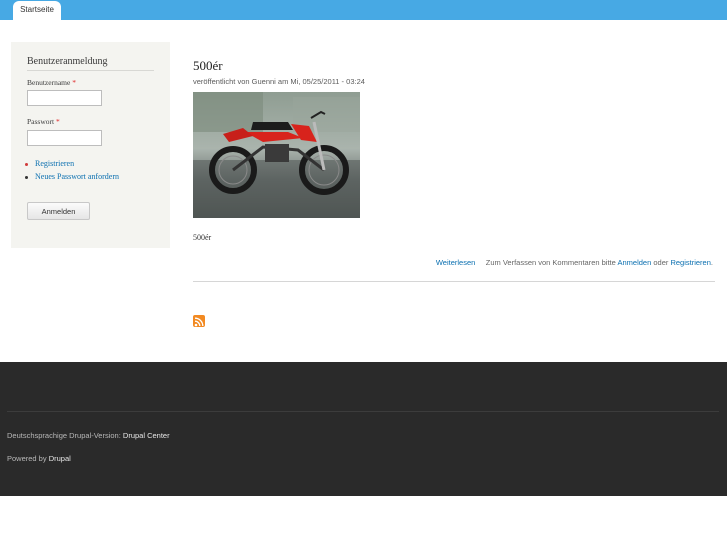 Image resolution: width=727 pixels, height=545 pixels. What do you see at coordinates (363, 10) in the screenshot?
I see `top-navigation-bar: Startseite` at bounding box center [363, 10].